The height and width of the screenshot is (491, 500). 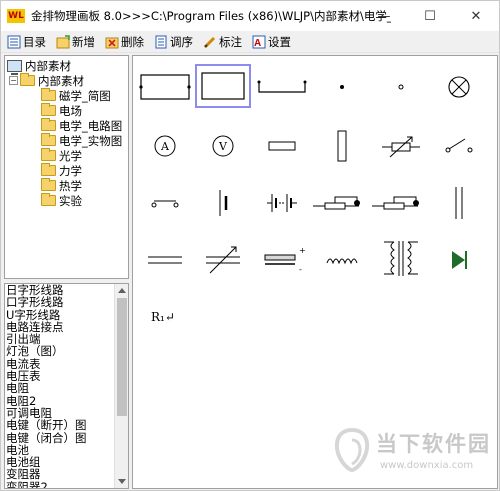 What do you see at coordinates (282, 203) in the screenshot?
I see `battery-pack-symbol` at bounding box center [282, 203].